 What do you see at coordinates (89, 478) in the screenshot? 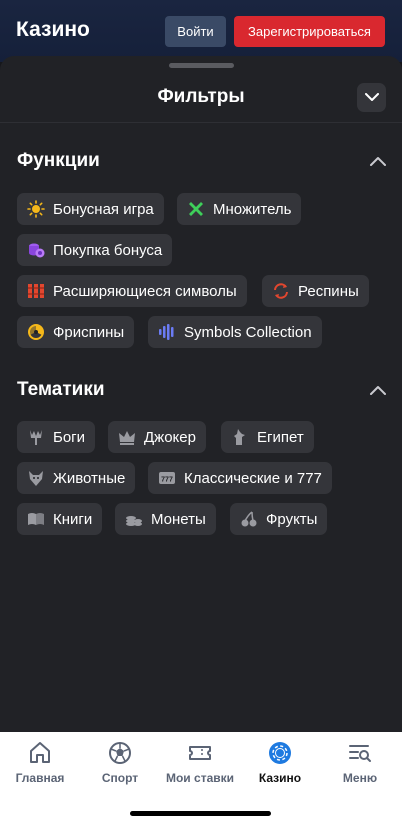
I see `chip-label: Животные` at bounding box center [89, 478].